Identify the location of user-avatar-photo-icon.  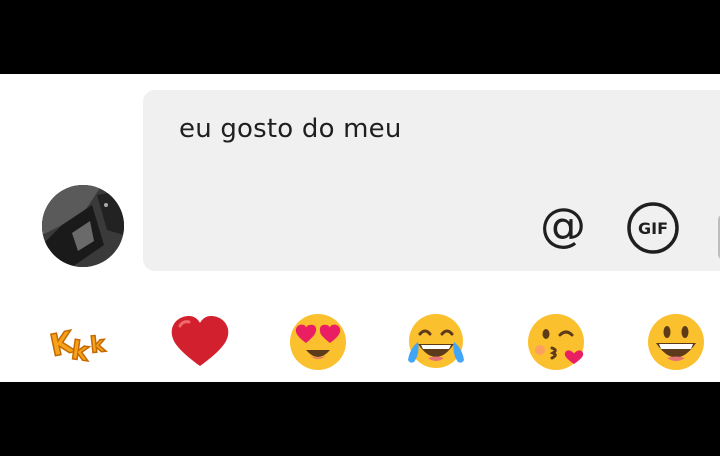
(83, 226).